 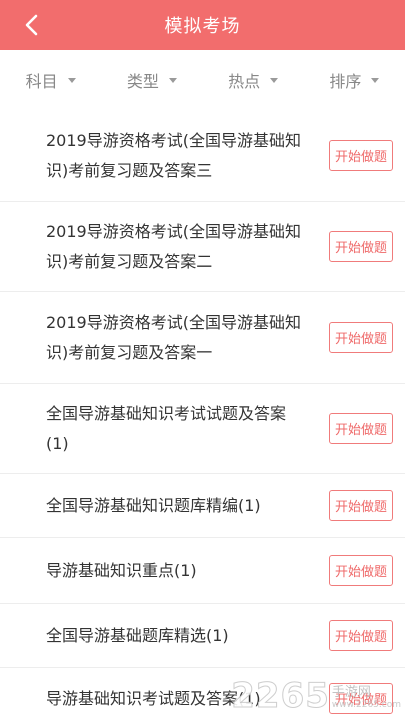 I want to click on list-item: 导游基础知识重点(1) 开始做题, so click(x=202, y=571).